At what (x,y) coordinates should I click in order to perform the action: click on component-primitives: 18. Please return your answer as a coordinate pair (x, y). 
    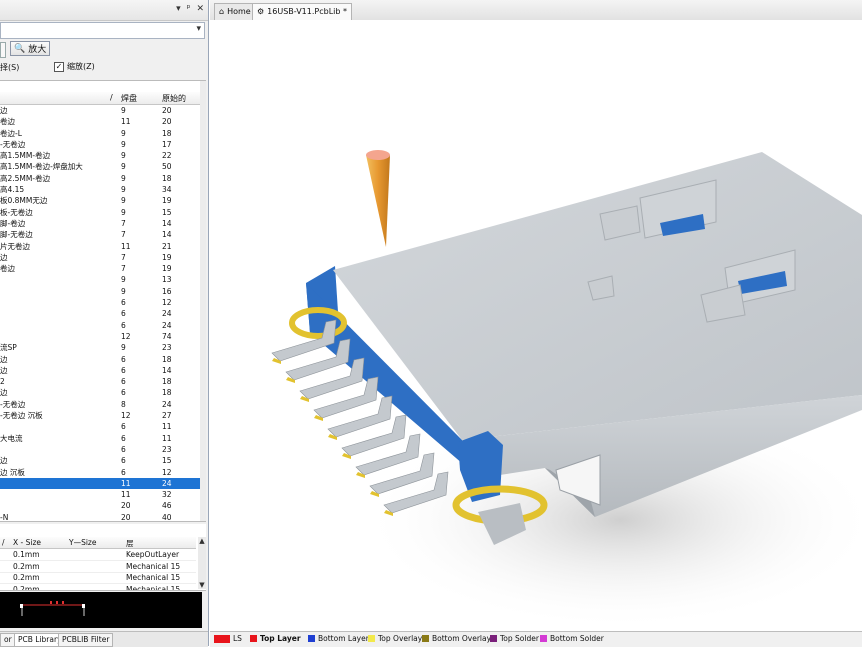
    Looking at the image, I should click on (167, 178).